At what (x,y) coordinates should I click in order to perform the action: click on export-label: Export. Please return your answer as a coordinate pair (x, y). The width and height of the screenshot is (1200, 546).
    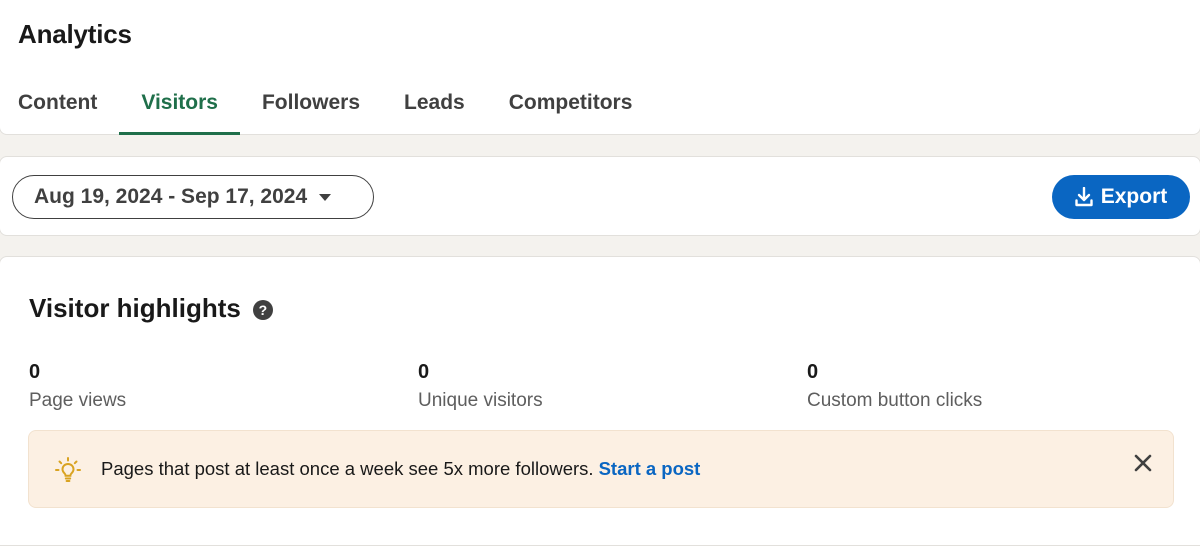
    Looking at the image, I should click on (1134, 196).